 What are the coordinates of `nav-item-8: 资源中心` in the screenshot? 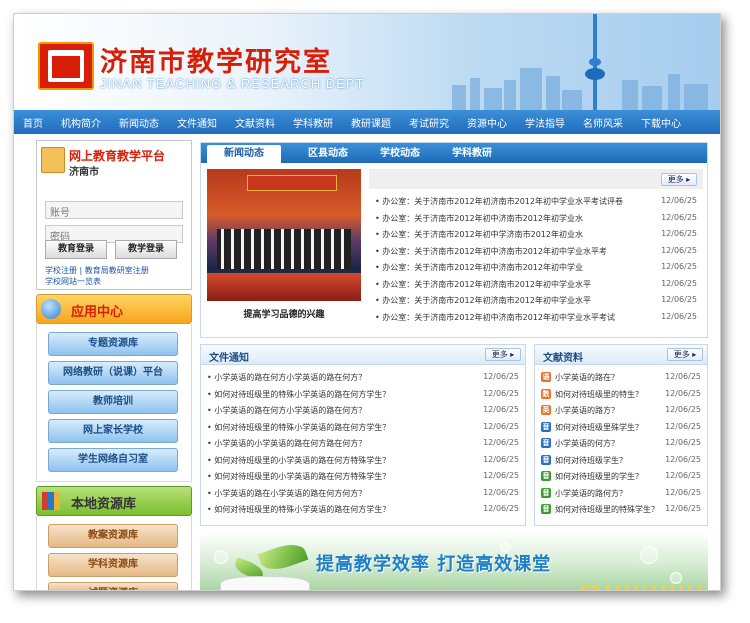 It's located at (487, 122).